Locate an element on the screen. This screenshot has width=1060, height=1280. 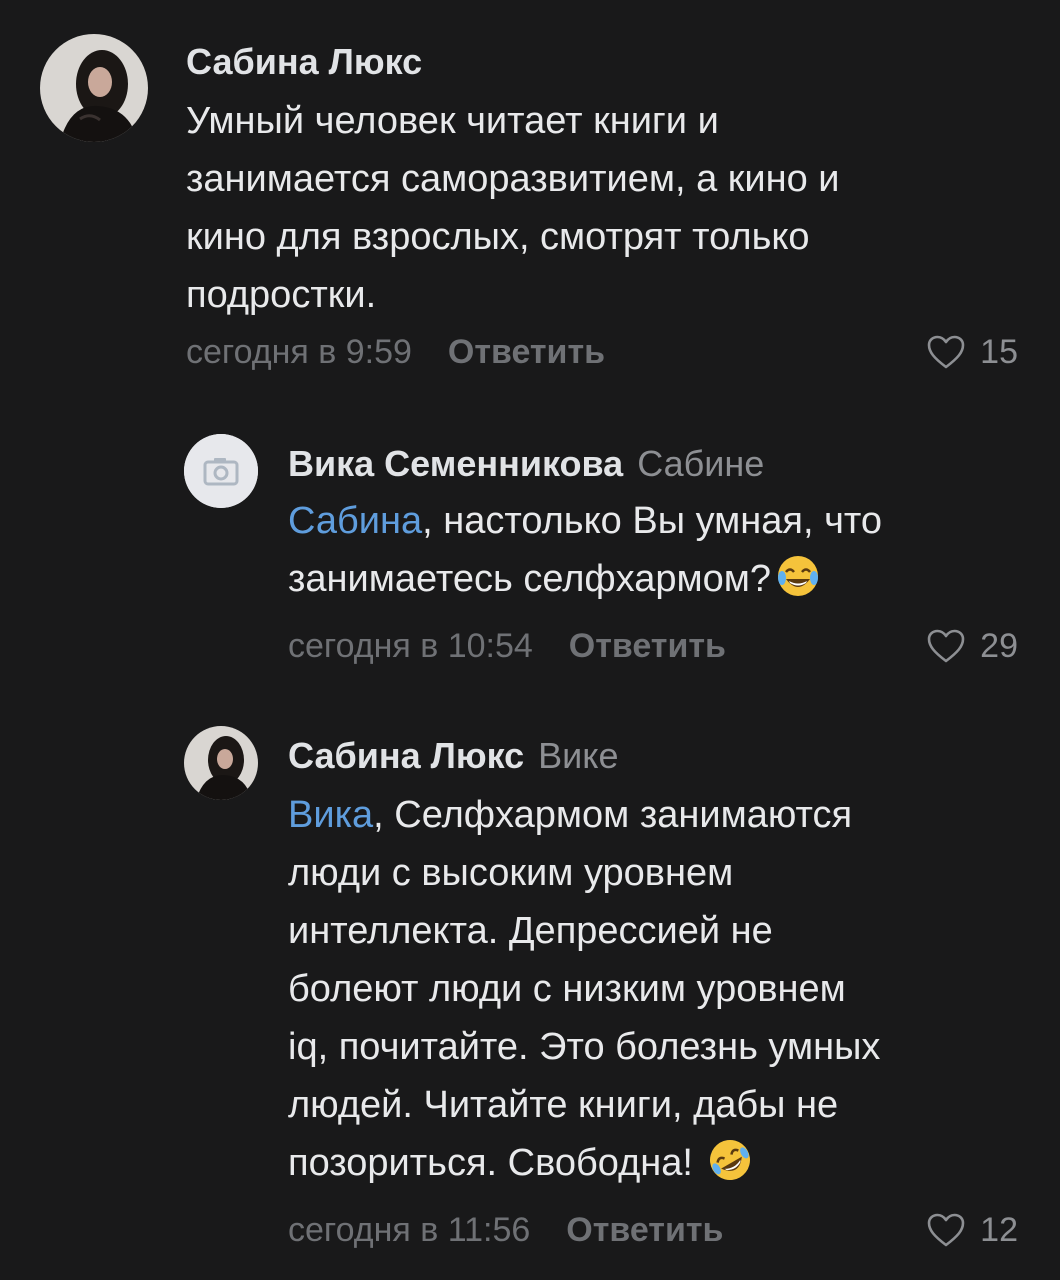
like-count: 12 is located at coordinates (999, 1230).